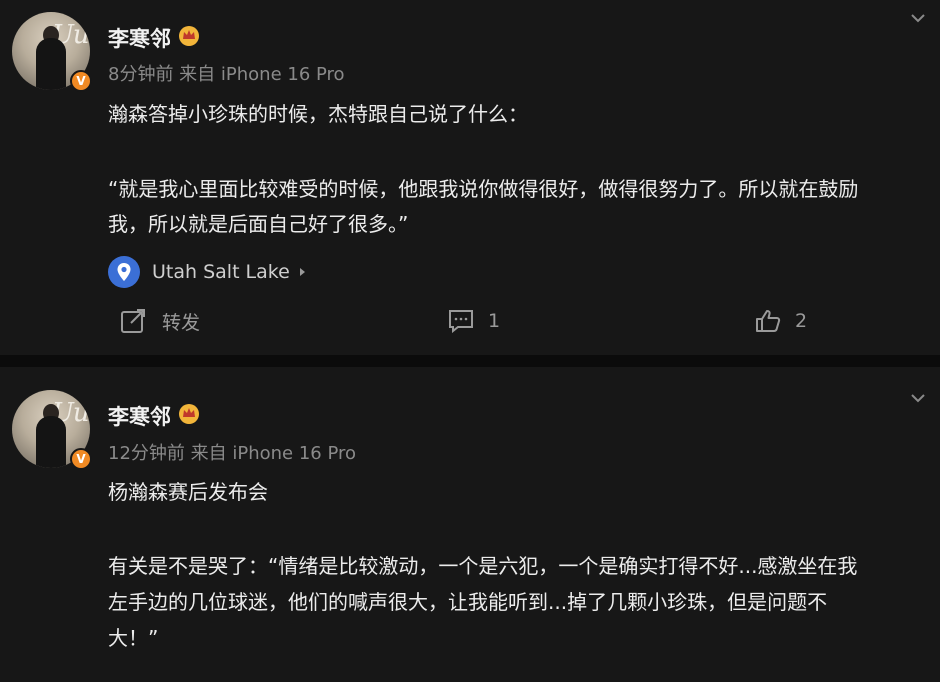 The height and width of the screenshot is (682, 940). I want to click on location-pin-icon, so click(124, 272).